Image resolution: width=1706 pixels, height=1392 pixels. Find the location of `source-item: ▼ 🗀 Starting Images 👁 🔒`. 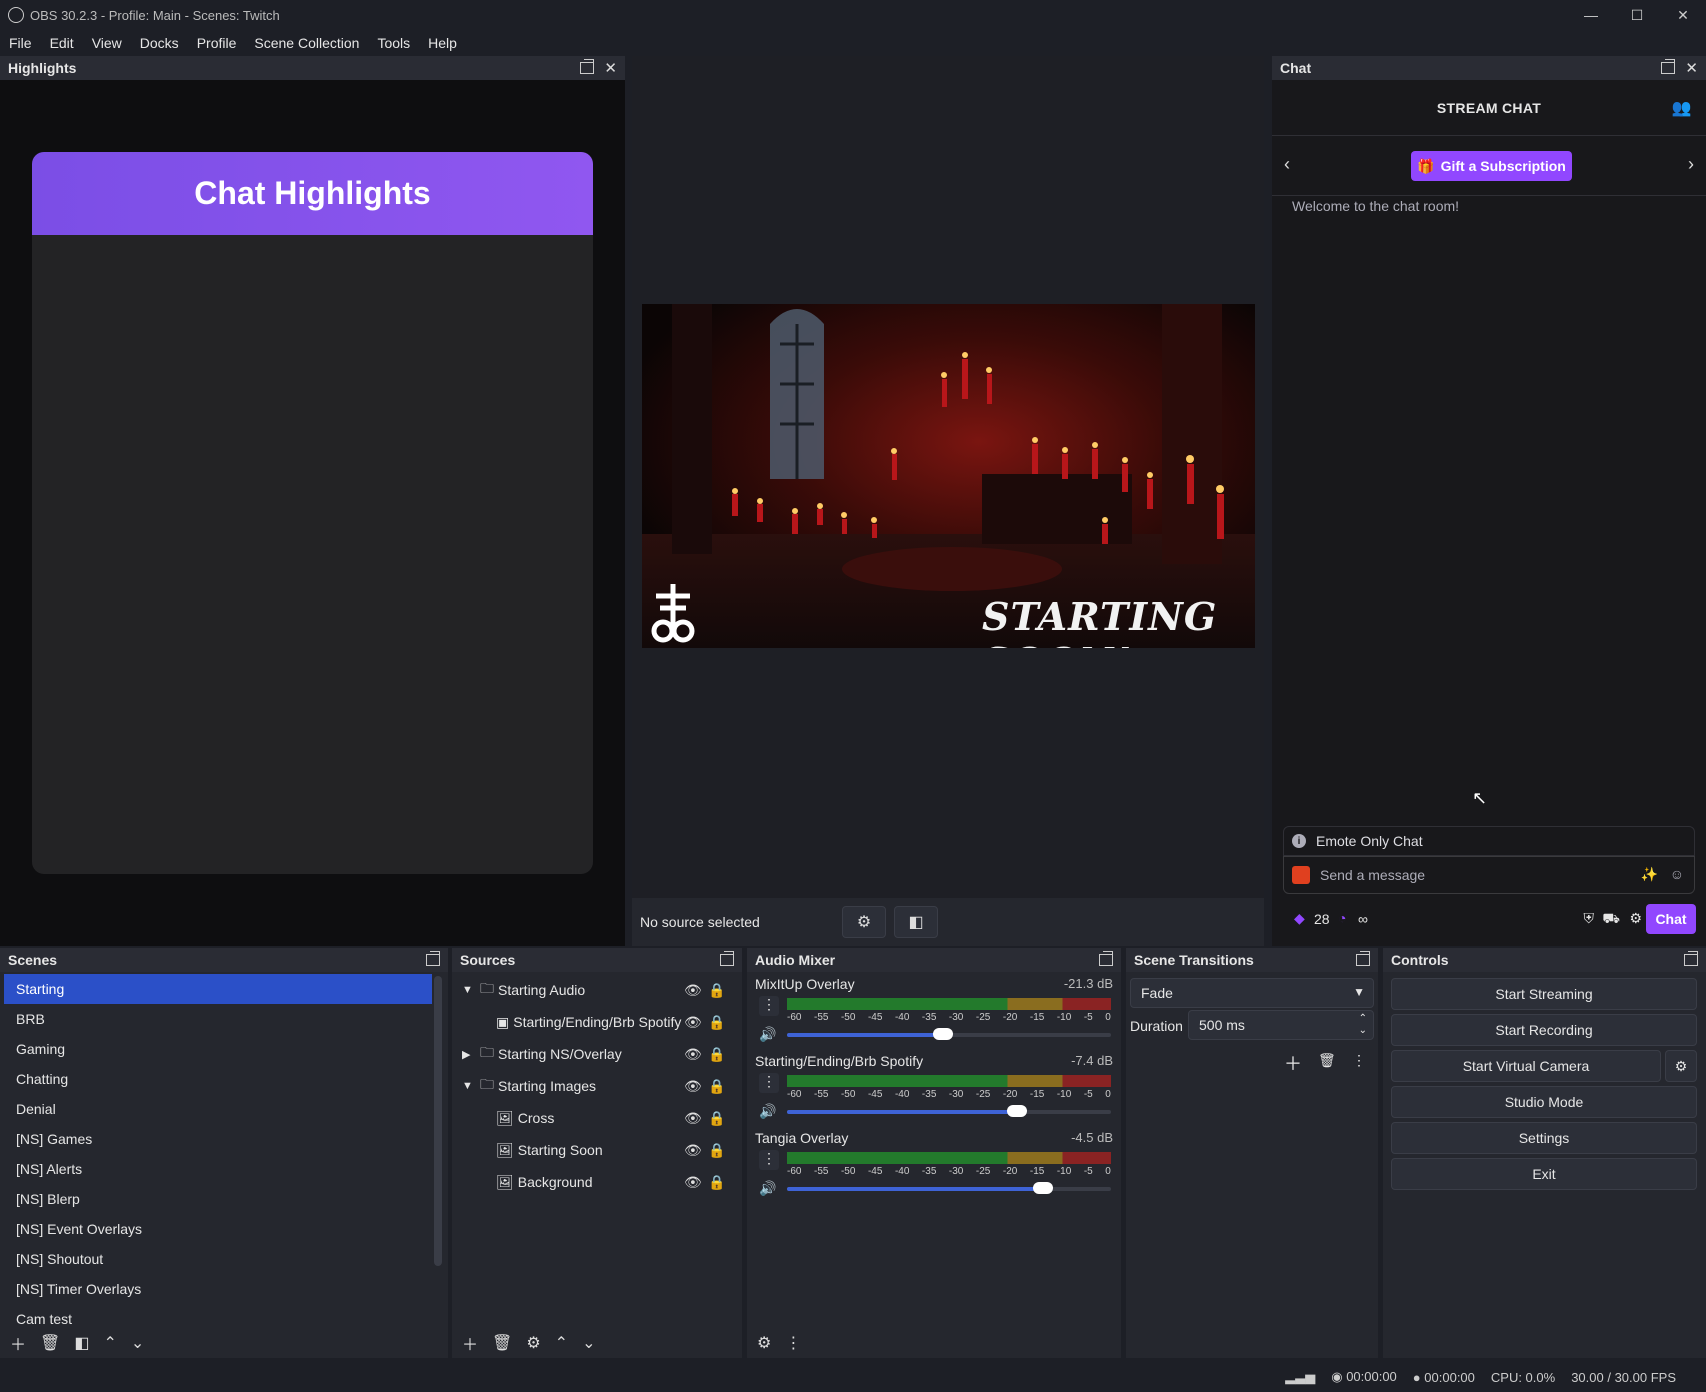

source-item: ▼ 🗀 Starting Images 👁 🔒 is located at coordinates (597, 1086).